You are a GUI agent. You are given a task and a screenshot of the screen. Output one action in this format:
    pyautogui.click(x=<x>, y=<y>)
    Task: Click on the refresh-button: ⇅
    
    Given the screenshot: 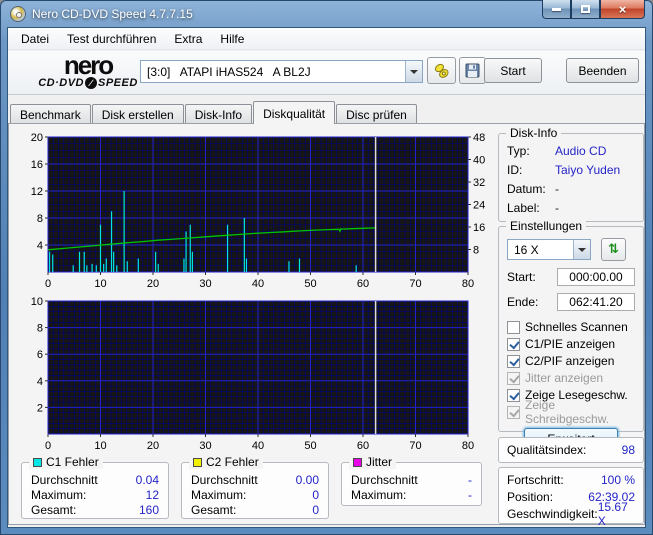 What is the action you would take?
    pyautogui.click(x=613, y=249)
    